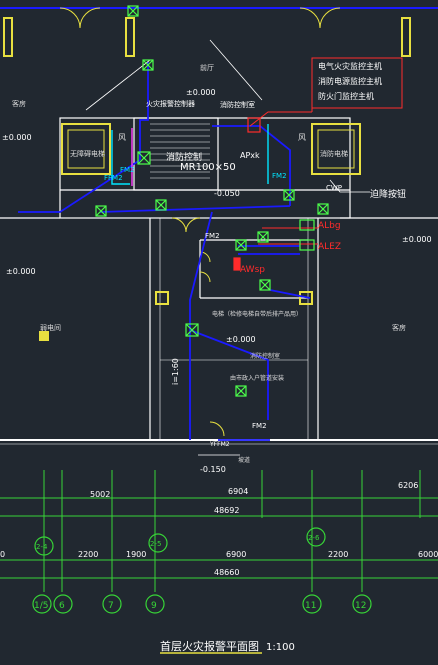 This screenshot has width=438, height=665. What do you see at coordinates (257, 314) in the screenshot?
I see `room-label: 电梯（检修电梯自带后排产品用）` at bounding box center [257, 314].